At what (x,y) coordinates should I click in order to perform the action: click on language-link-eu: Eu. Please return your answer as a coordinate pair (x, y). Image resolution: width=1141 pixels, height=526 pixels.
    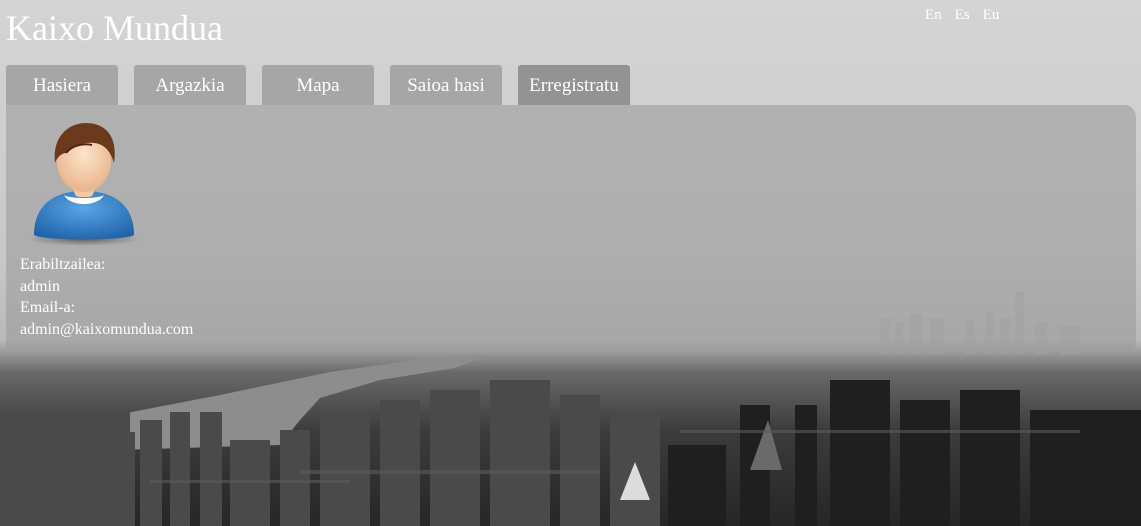
    Looking at the image, I should click on (991, 15).